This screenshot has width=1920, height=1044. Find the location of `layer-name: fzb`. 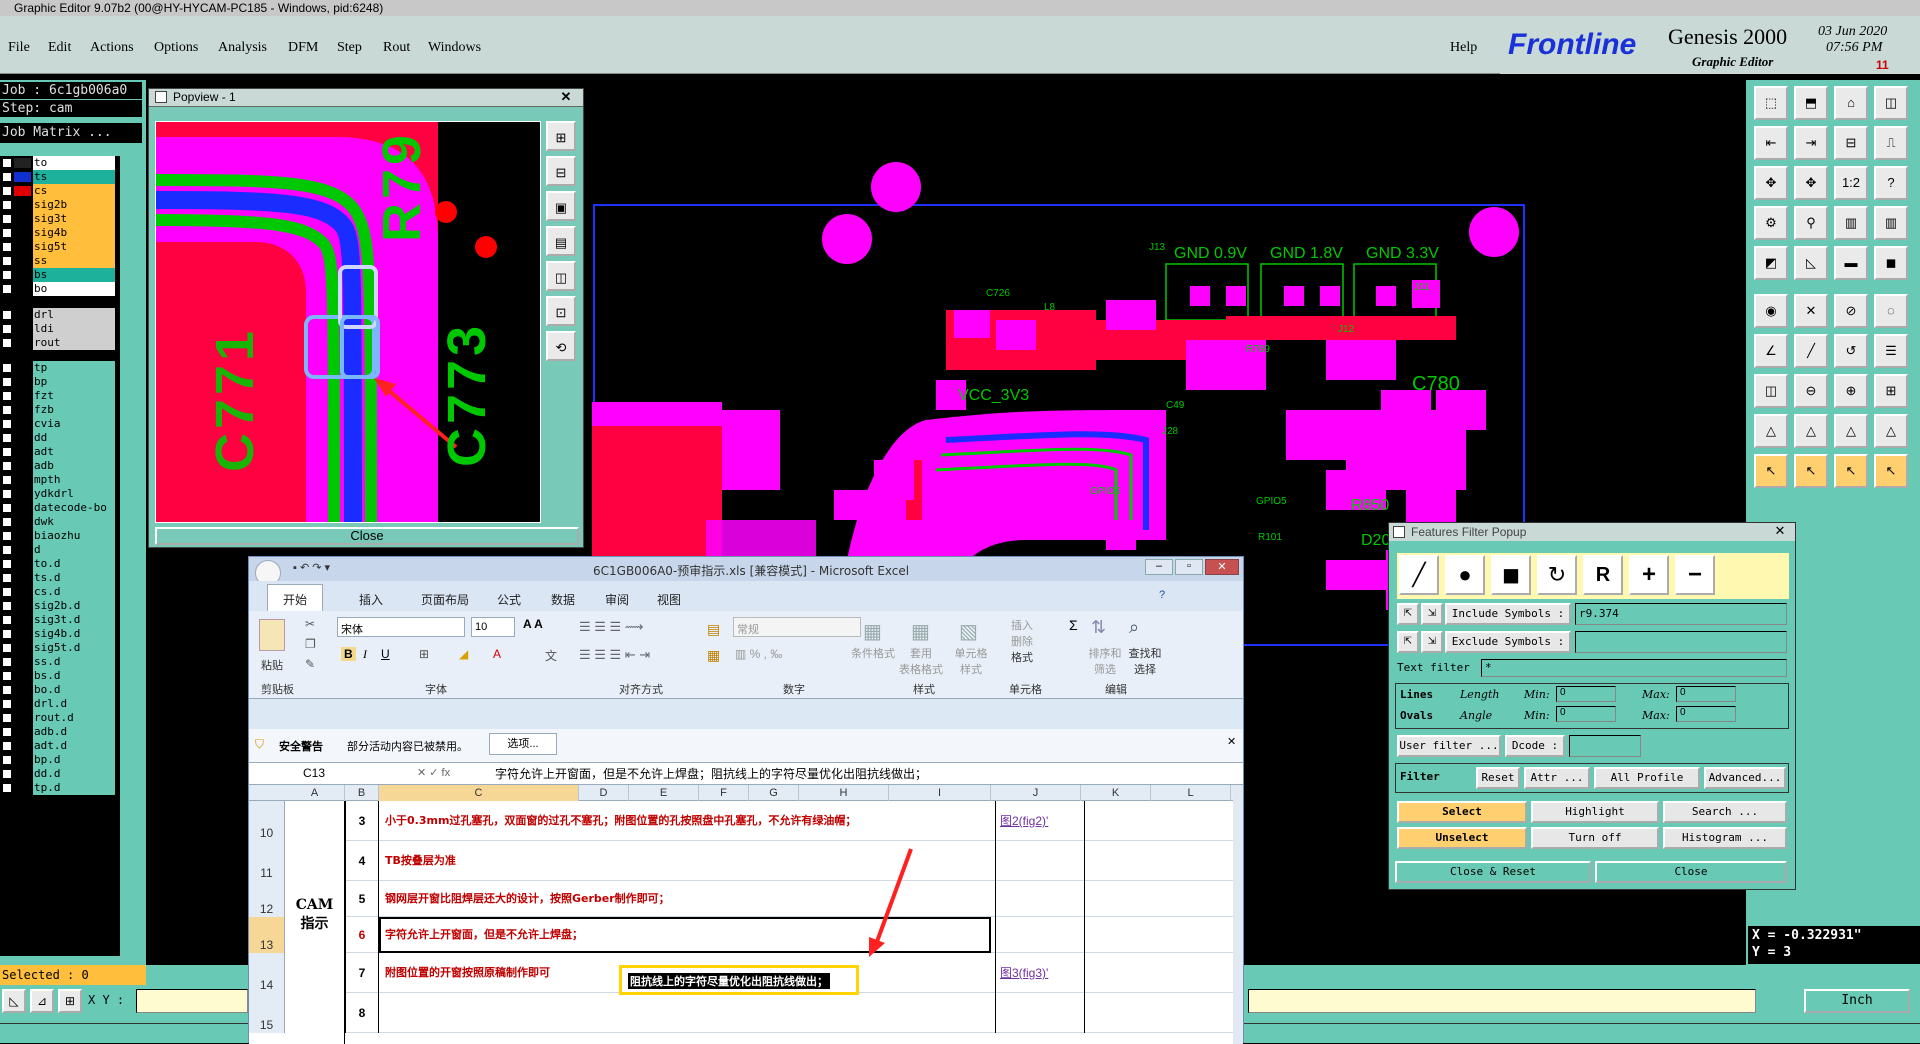

layer-name: fzb is located at coordinates (74, 410).